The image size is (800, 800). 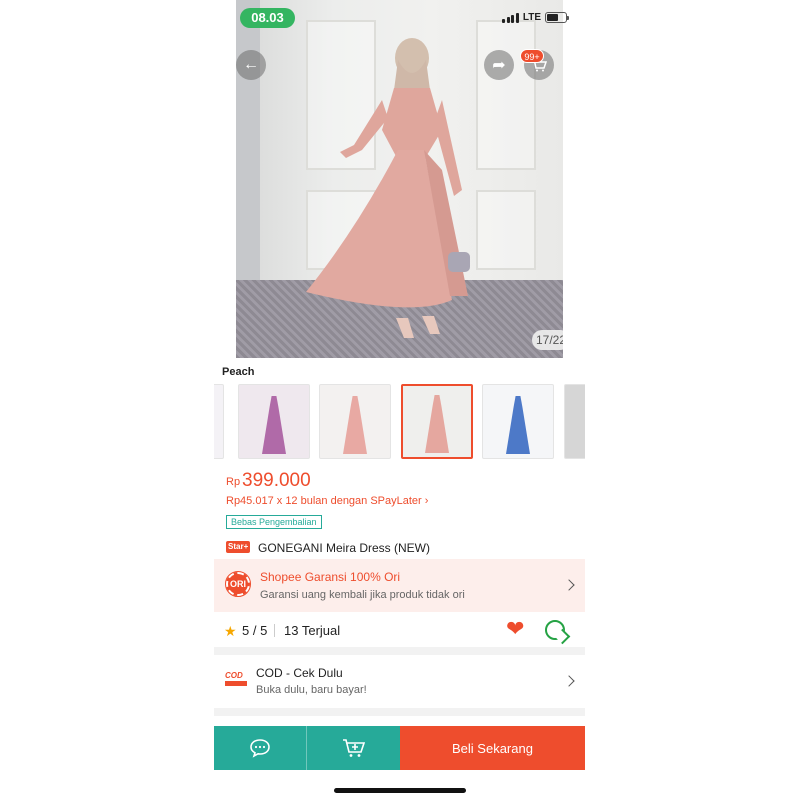 I want to click on price-currency: Rp, so click(x=233, y=482).